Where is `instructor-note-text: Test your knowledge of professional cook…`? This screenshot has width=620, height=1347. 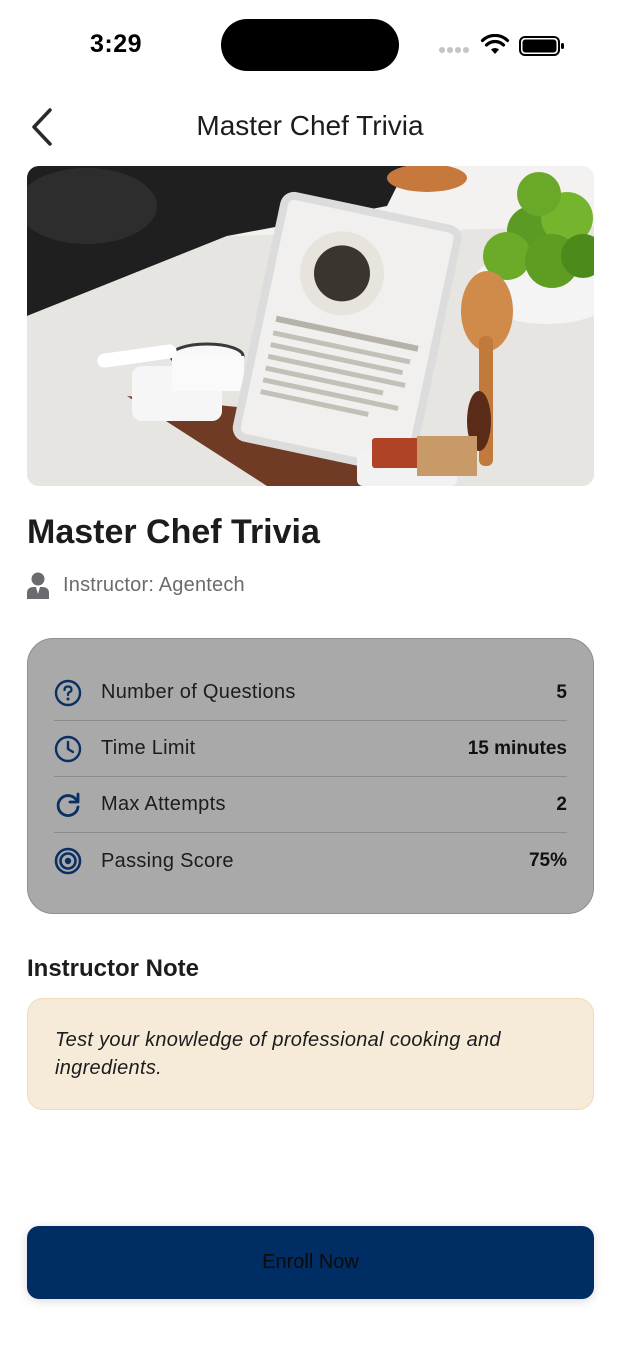
instructor-note-text: Test your knowledge of professional cook… is located at coordinates (278, 1054).